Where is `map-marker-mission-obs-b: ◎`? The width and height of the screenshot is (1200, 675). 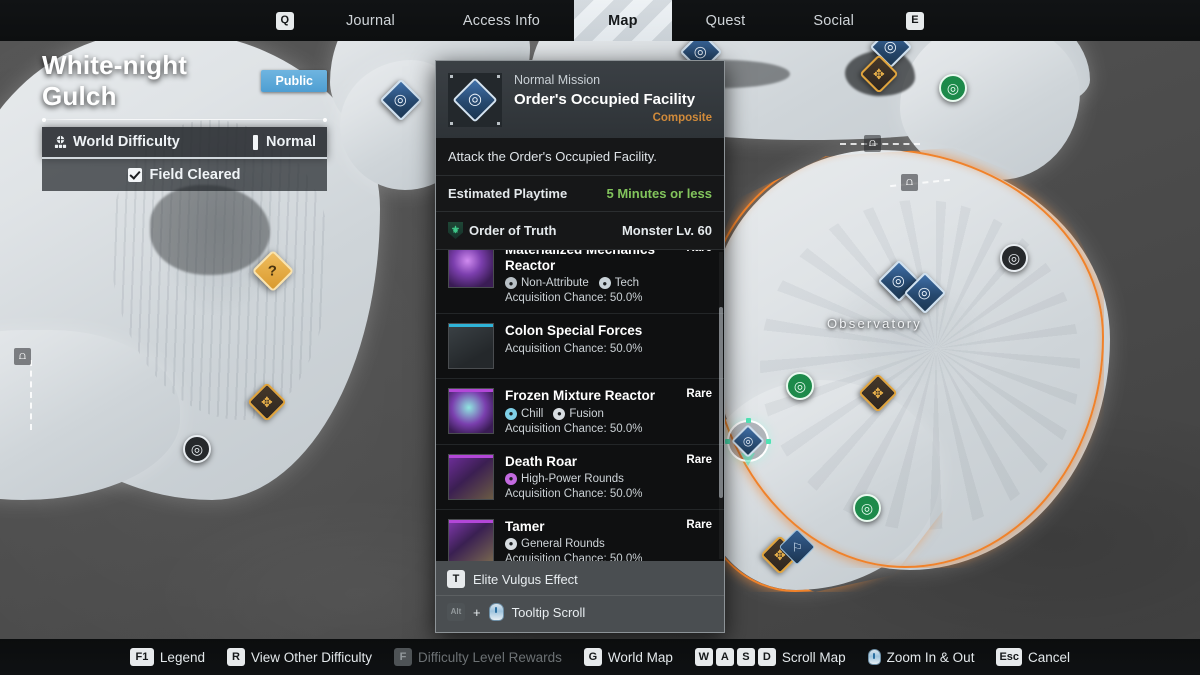
map-marker-mission-obs-b: ◎ is located at coordinates (925, 293).